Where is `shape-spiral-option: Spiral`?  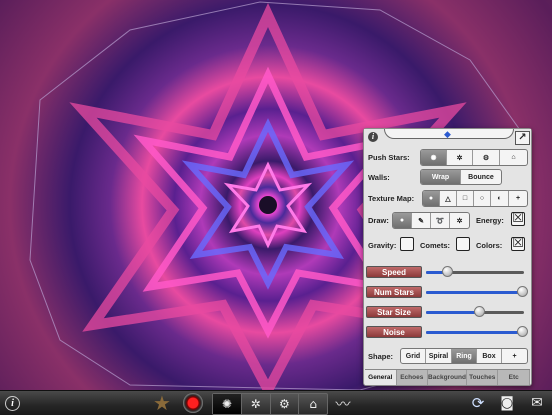
shape-spiral-option: Spiral is located at coordinates (439, 356).